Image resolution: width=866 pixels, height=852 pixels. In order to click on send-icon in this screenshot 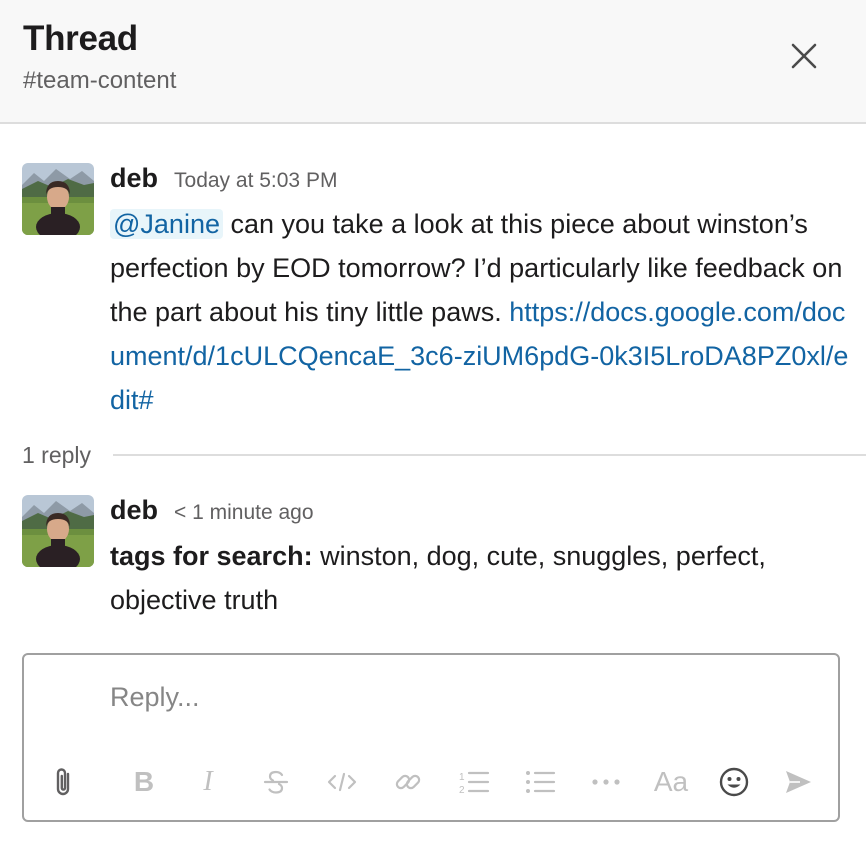, I will do `click(798, 782)`.